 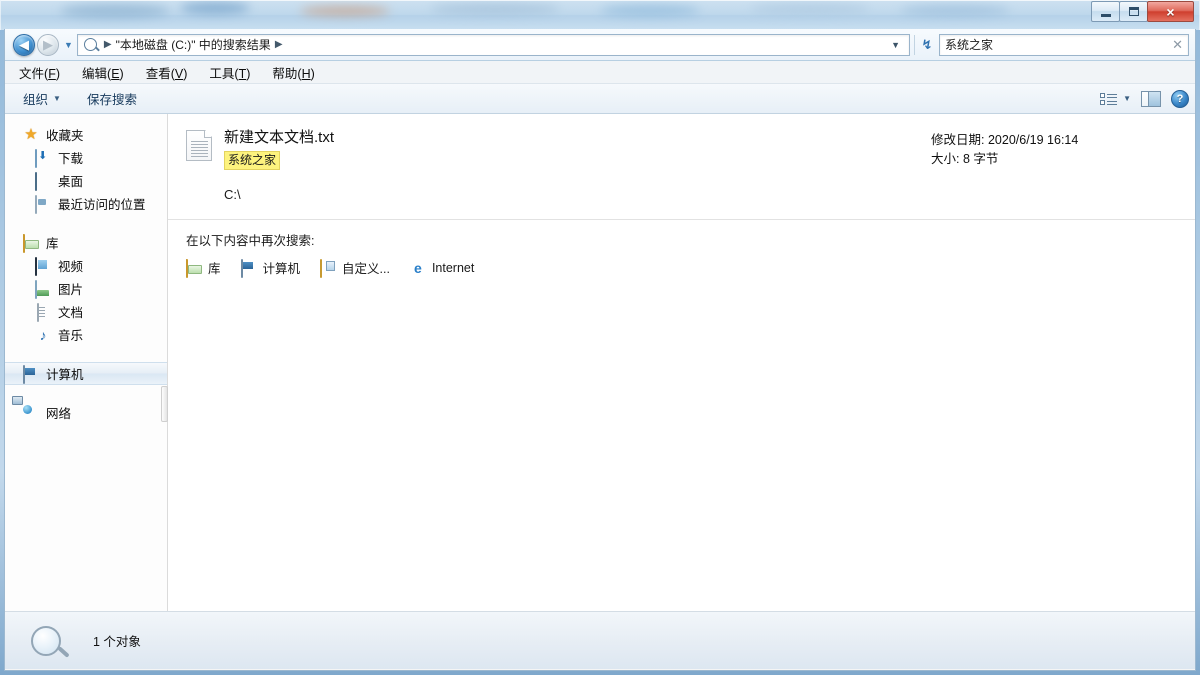 I want to click on menu-label: 文件, so click(x=32, y=73).